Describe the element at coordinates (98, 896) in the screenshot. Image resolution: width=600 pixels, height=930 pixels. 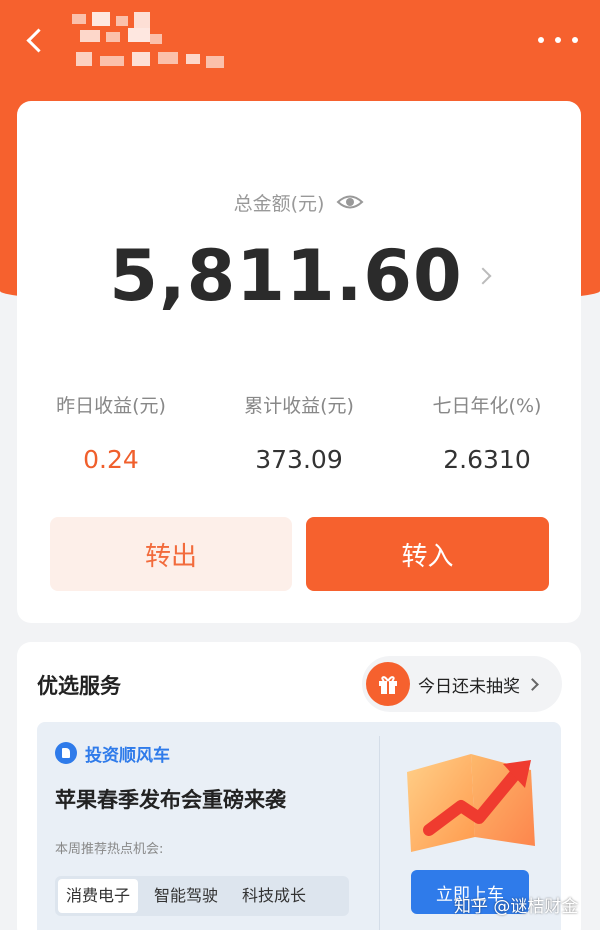
I see `tag-consumer-electronics: 消费电子` at that location.